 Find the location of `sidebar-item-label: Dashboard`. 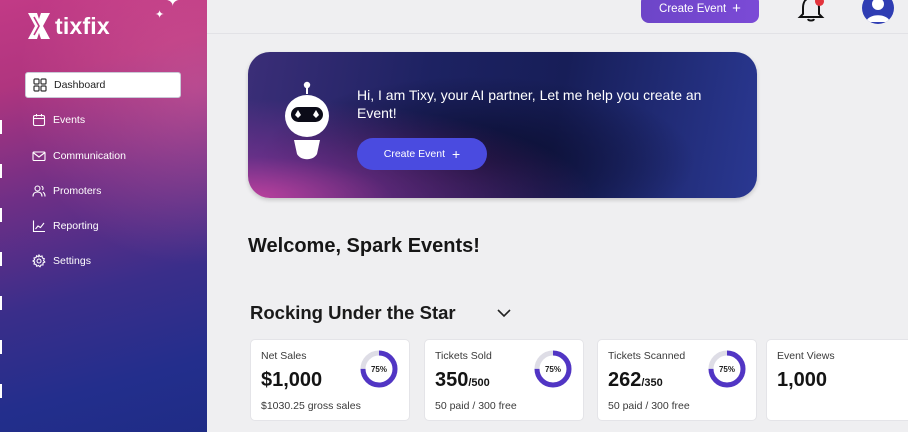

sidebar-item-label: Dashboard is located at coordinates (80, 85).